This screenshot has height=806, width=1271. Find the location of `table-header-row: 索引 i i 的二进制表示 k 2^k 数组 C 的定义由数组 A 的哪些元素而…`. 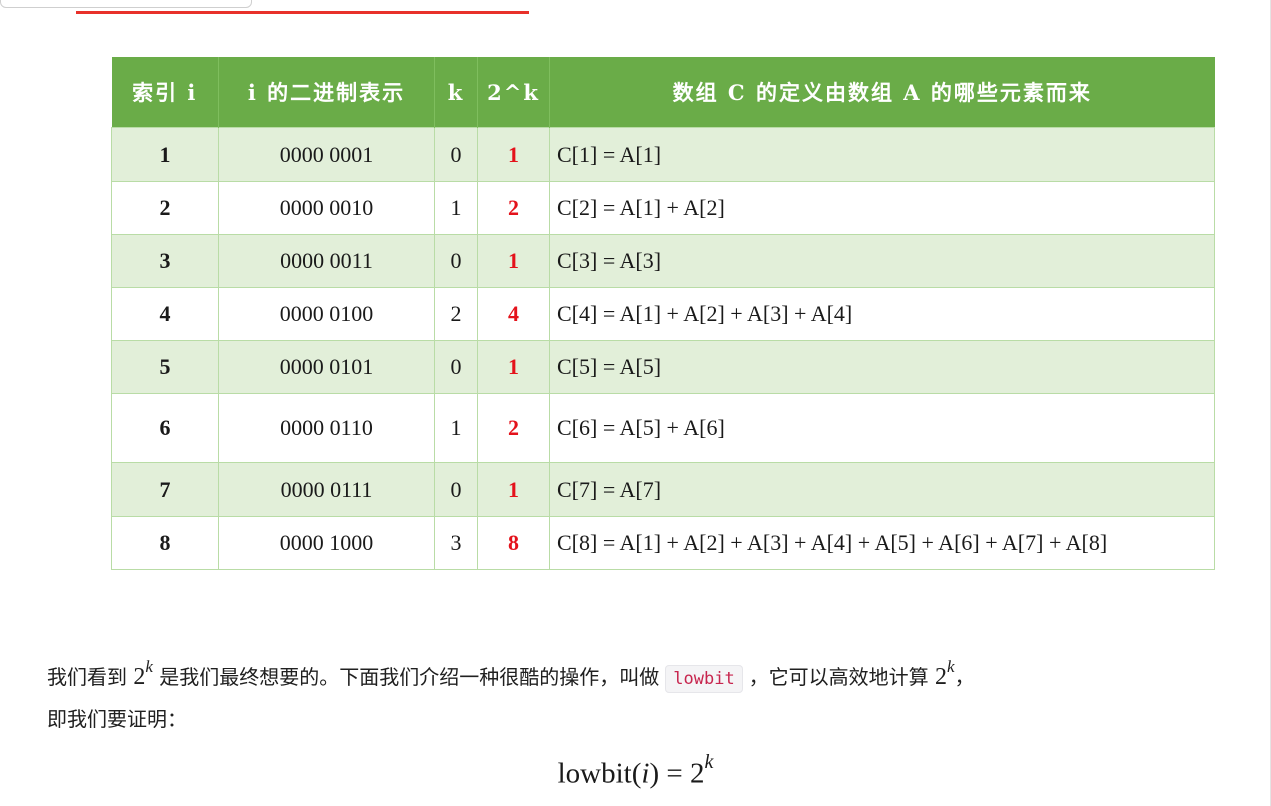

table-header-row: 索引 i i 的二进制表示 k 2^k 数组 C 的定义由数组 A 的哪些元素而… is located at coordinates (663, 92).